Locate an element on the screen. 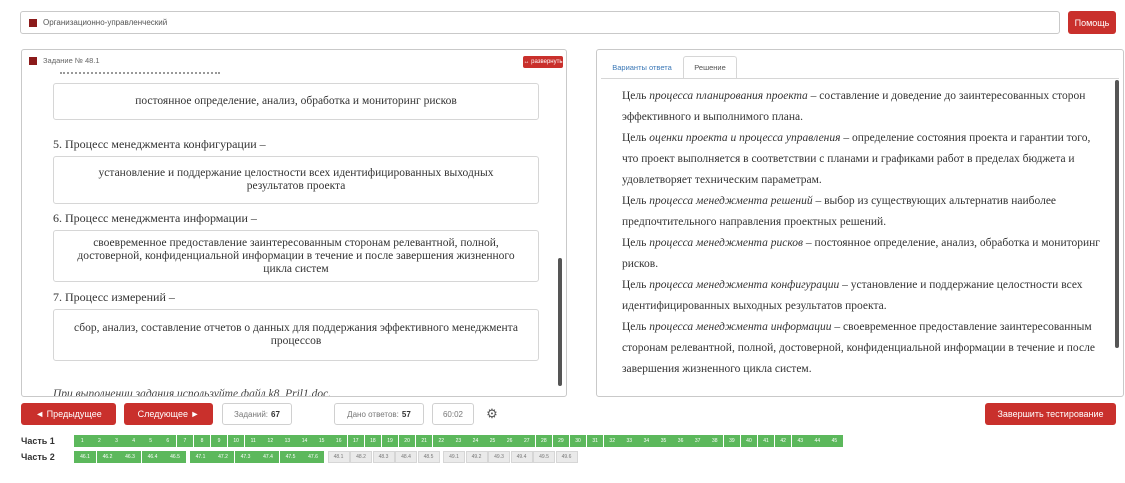  question-cell: 47.1 is located at coordinates (200, 457).